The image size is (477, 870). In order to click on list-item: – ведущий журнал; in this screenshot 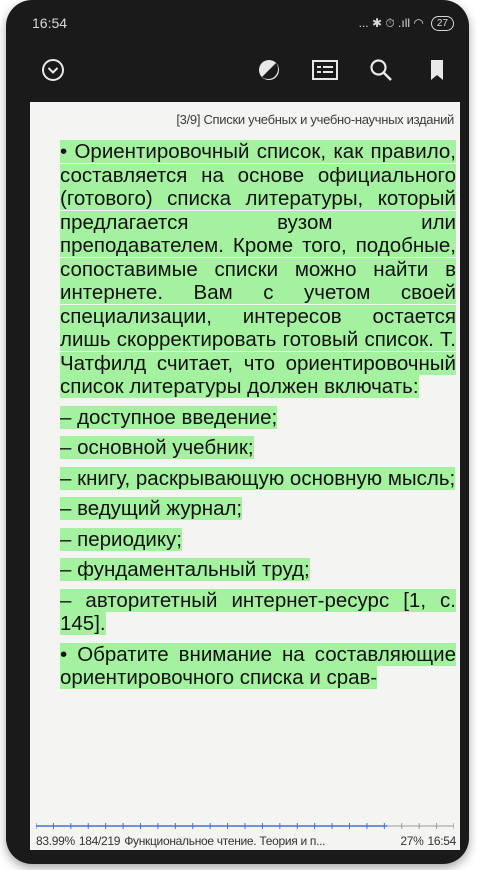, I will do `click(151, 508)`.